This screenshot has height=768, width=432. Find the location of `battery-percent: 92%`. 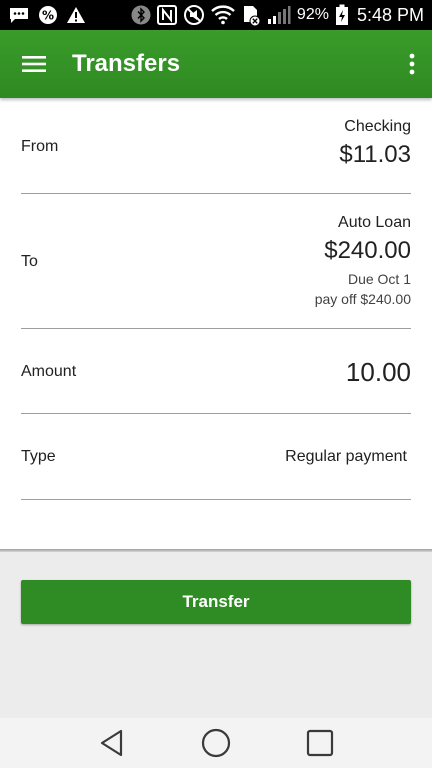

battery-percent: 92% is located at coordinates (312, 14).